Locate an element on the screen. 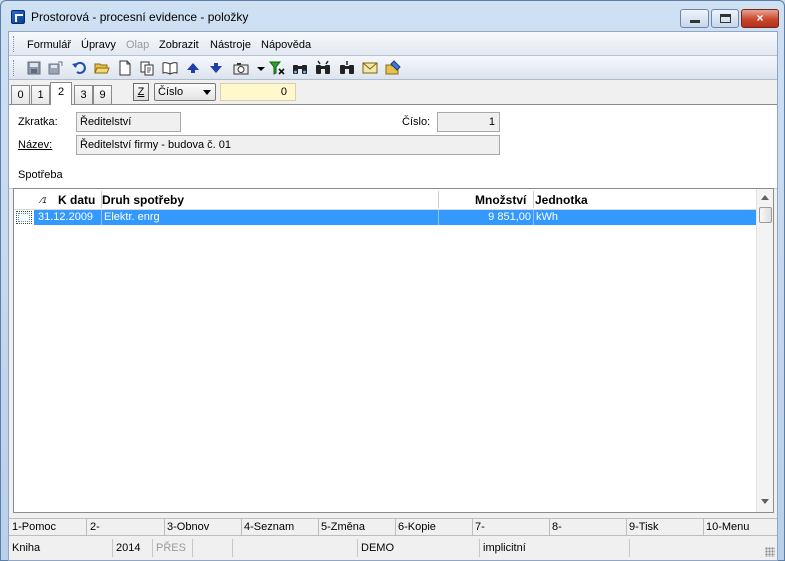 This screenshot has height=561, width=785. edit-folder-icon is located at coordinates (393, 68).